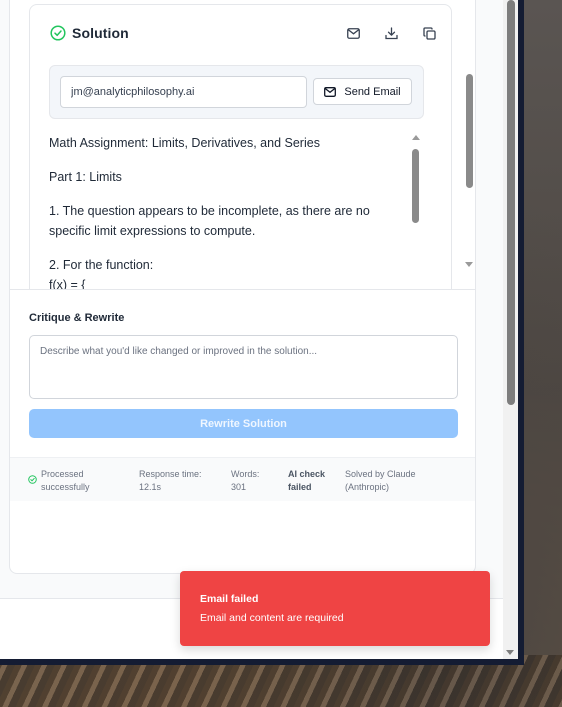 The height and width of the screenshot is (707, 562). What do you see at coordinates (300, 487) in the screenshot?
I see `ai-check-value: failed` at bounding box center [300, 487].